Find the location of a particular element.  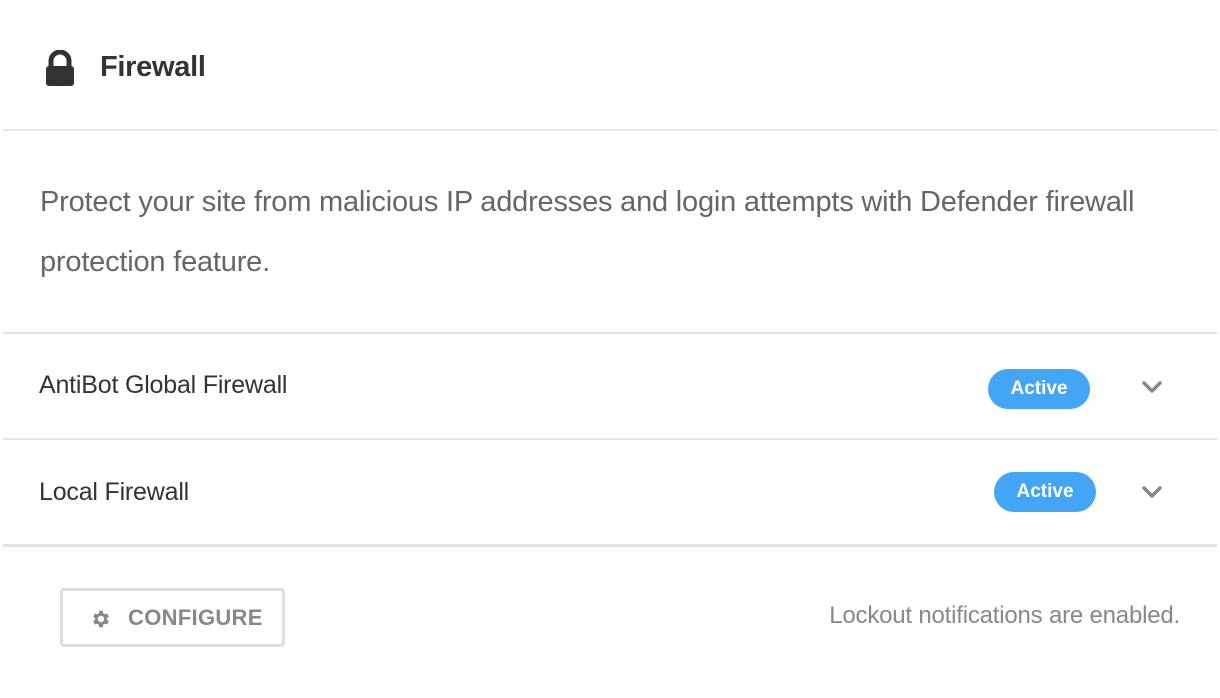

gear-icon is located at coordinates (101, 619).